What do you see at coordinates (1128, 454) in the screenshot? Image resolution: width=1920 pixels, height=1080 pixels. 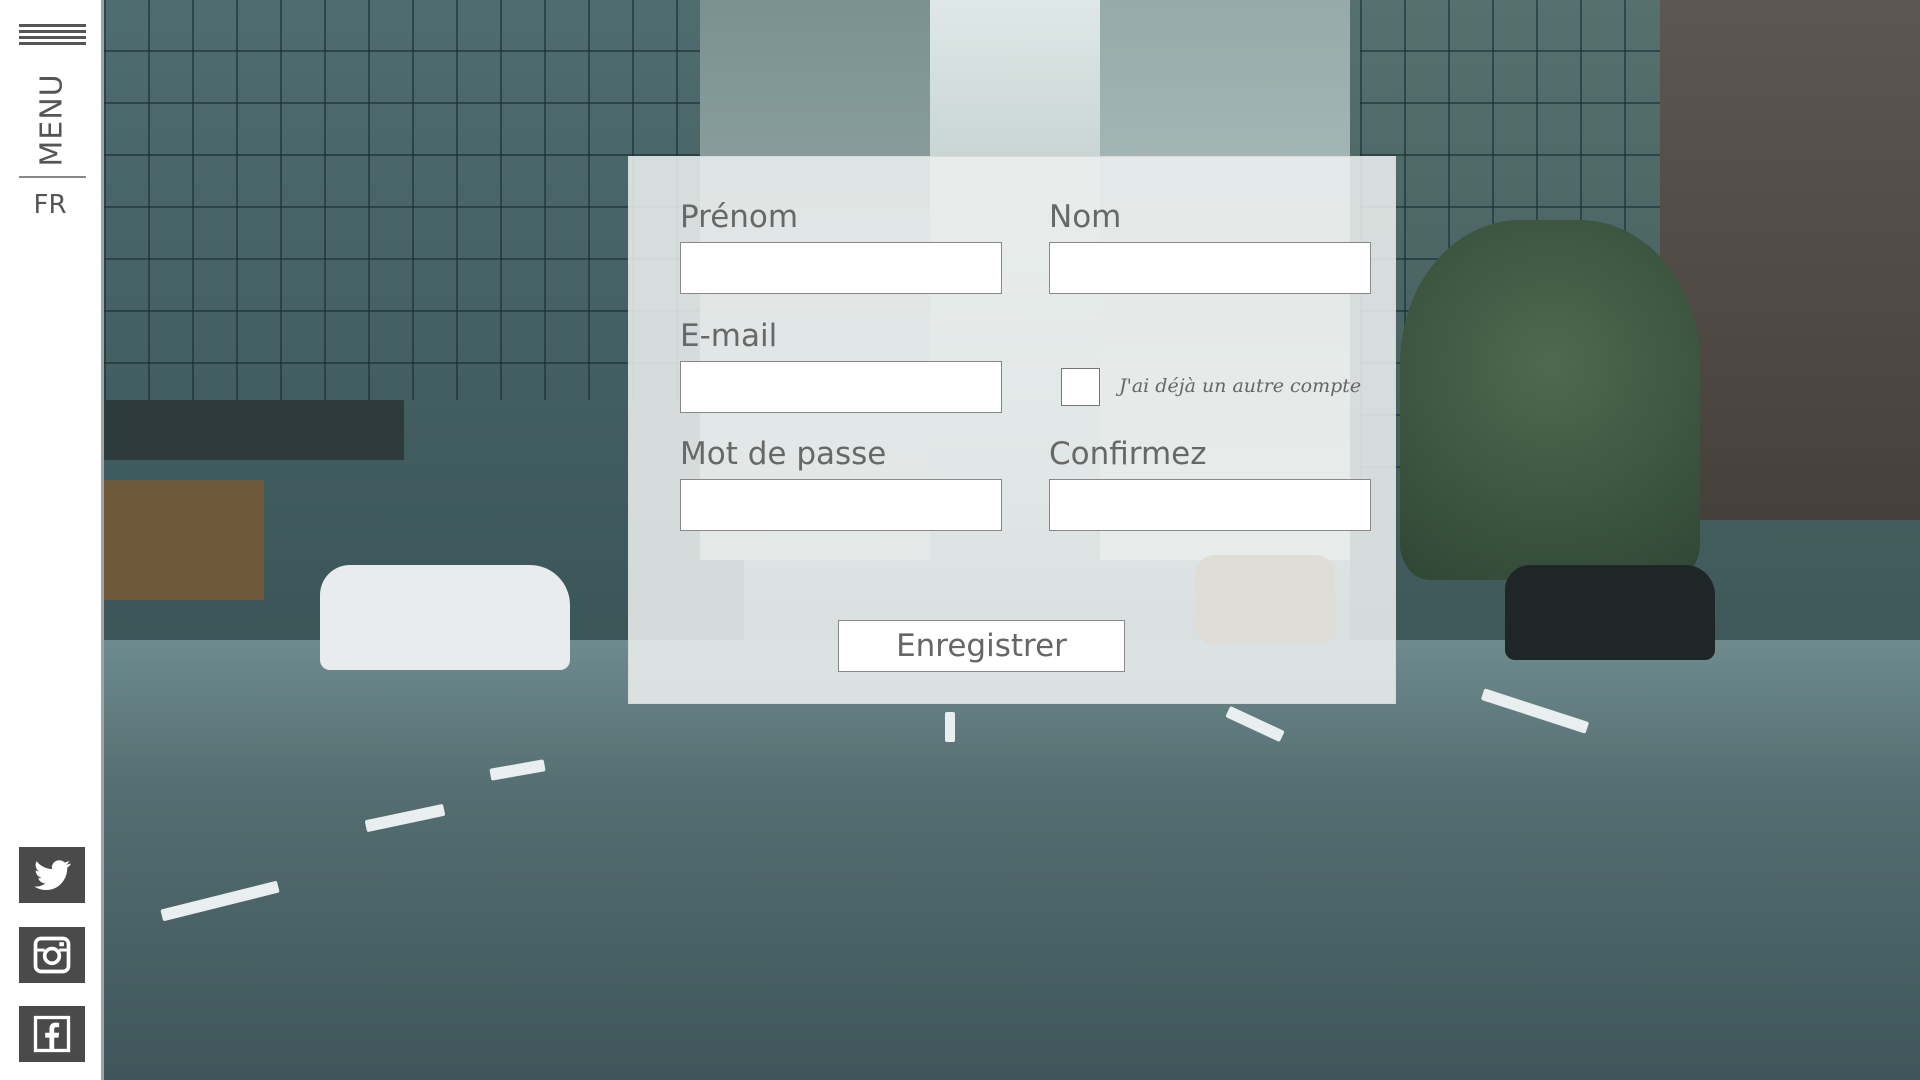 I see `confirm-password-label: Confirmez` at bounding box center [1128, 454].